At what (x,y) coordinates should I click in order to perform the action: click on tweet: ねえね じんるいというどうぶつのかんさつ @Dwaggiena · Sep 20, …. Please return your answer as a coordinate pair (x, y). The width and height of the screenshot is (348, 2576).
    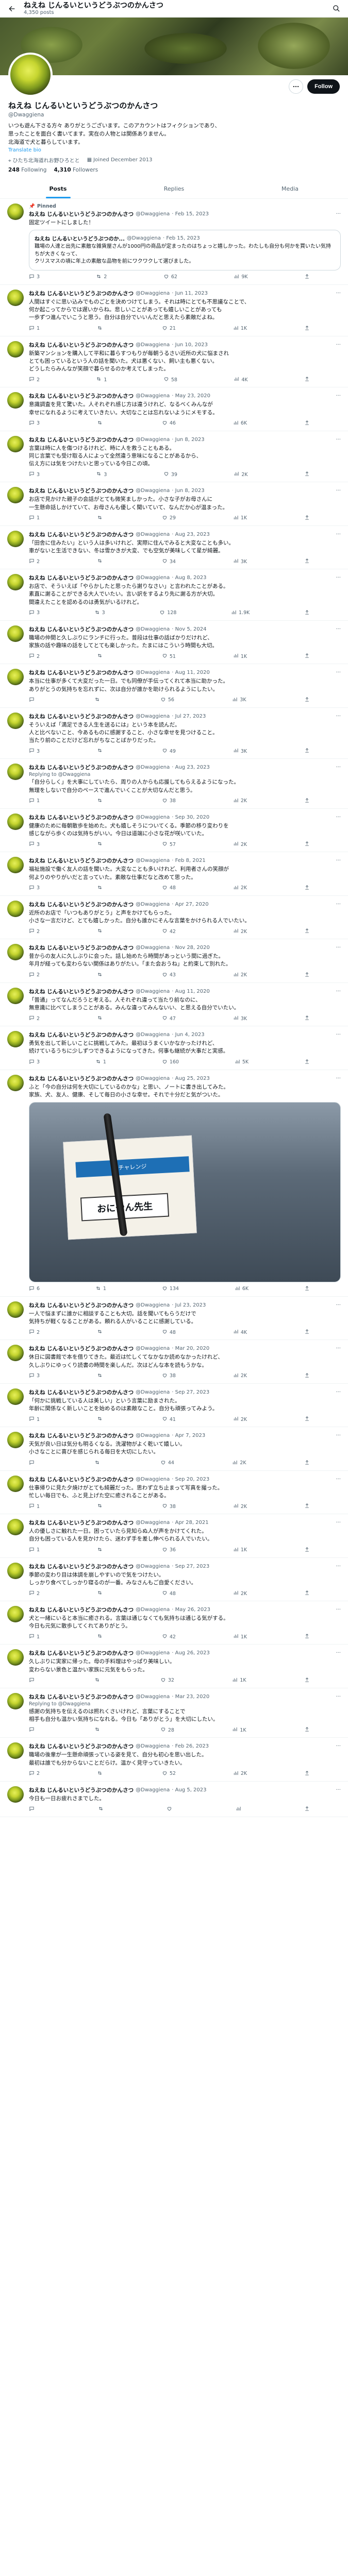
    Looking at the image, I should click on (174, 1493).